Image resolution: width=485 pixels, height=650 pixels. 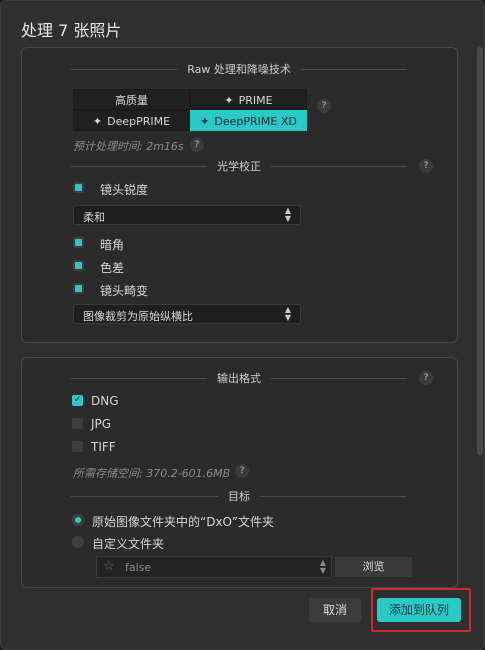 I want to click on option-deepprime-xd: ✦ DeepPRIME XD, so click(x=248, y=120).